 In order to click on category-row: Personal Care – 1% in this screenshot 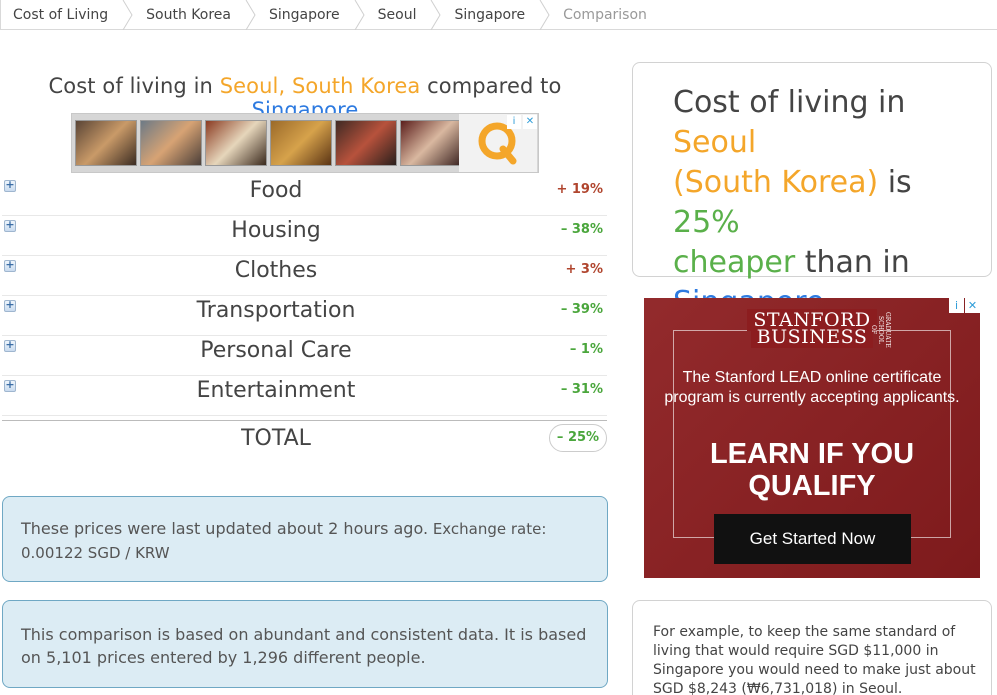, I will do `click(304, 356)`.